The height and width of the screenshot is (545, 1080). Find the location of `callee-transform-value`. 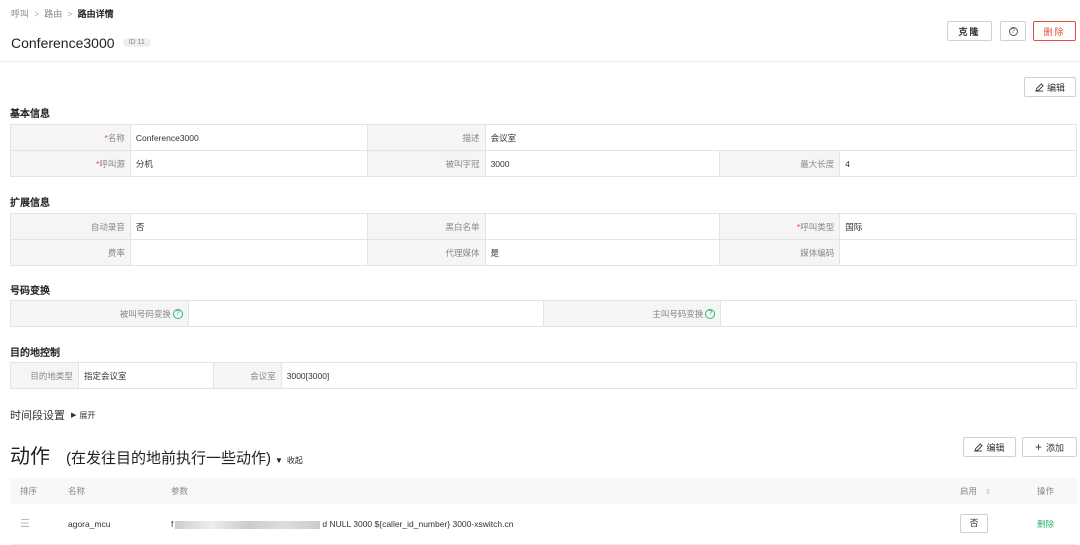

callee-transform-value is located at coordinates (366, 313).